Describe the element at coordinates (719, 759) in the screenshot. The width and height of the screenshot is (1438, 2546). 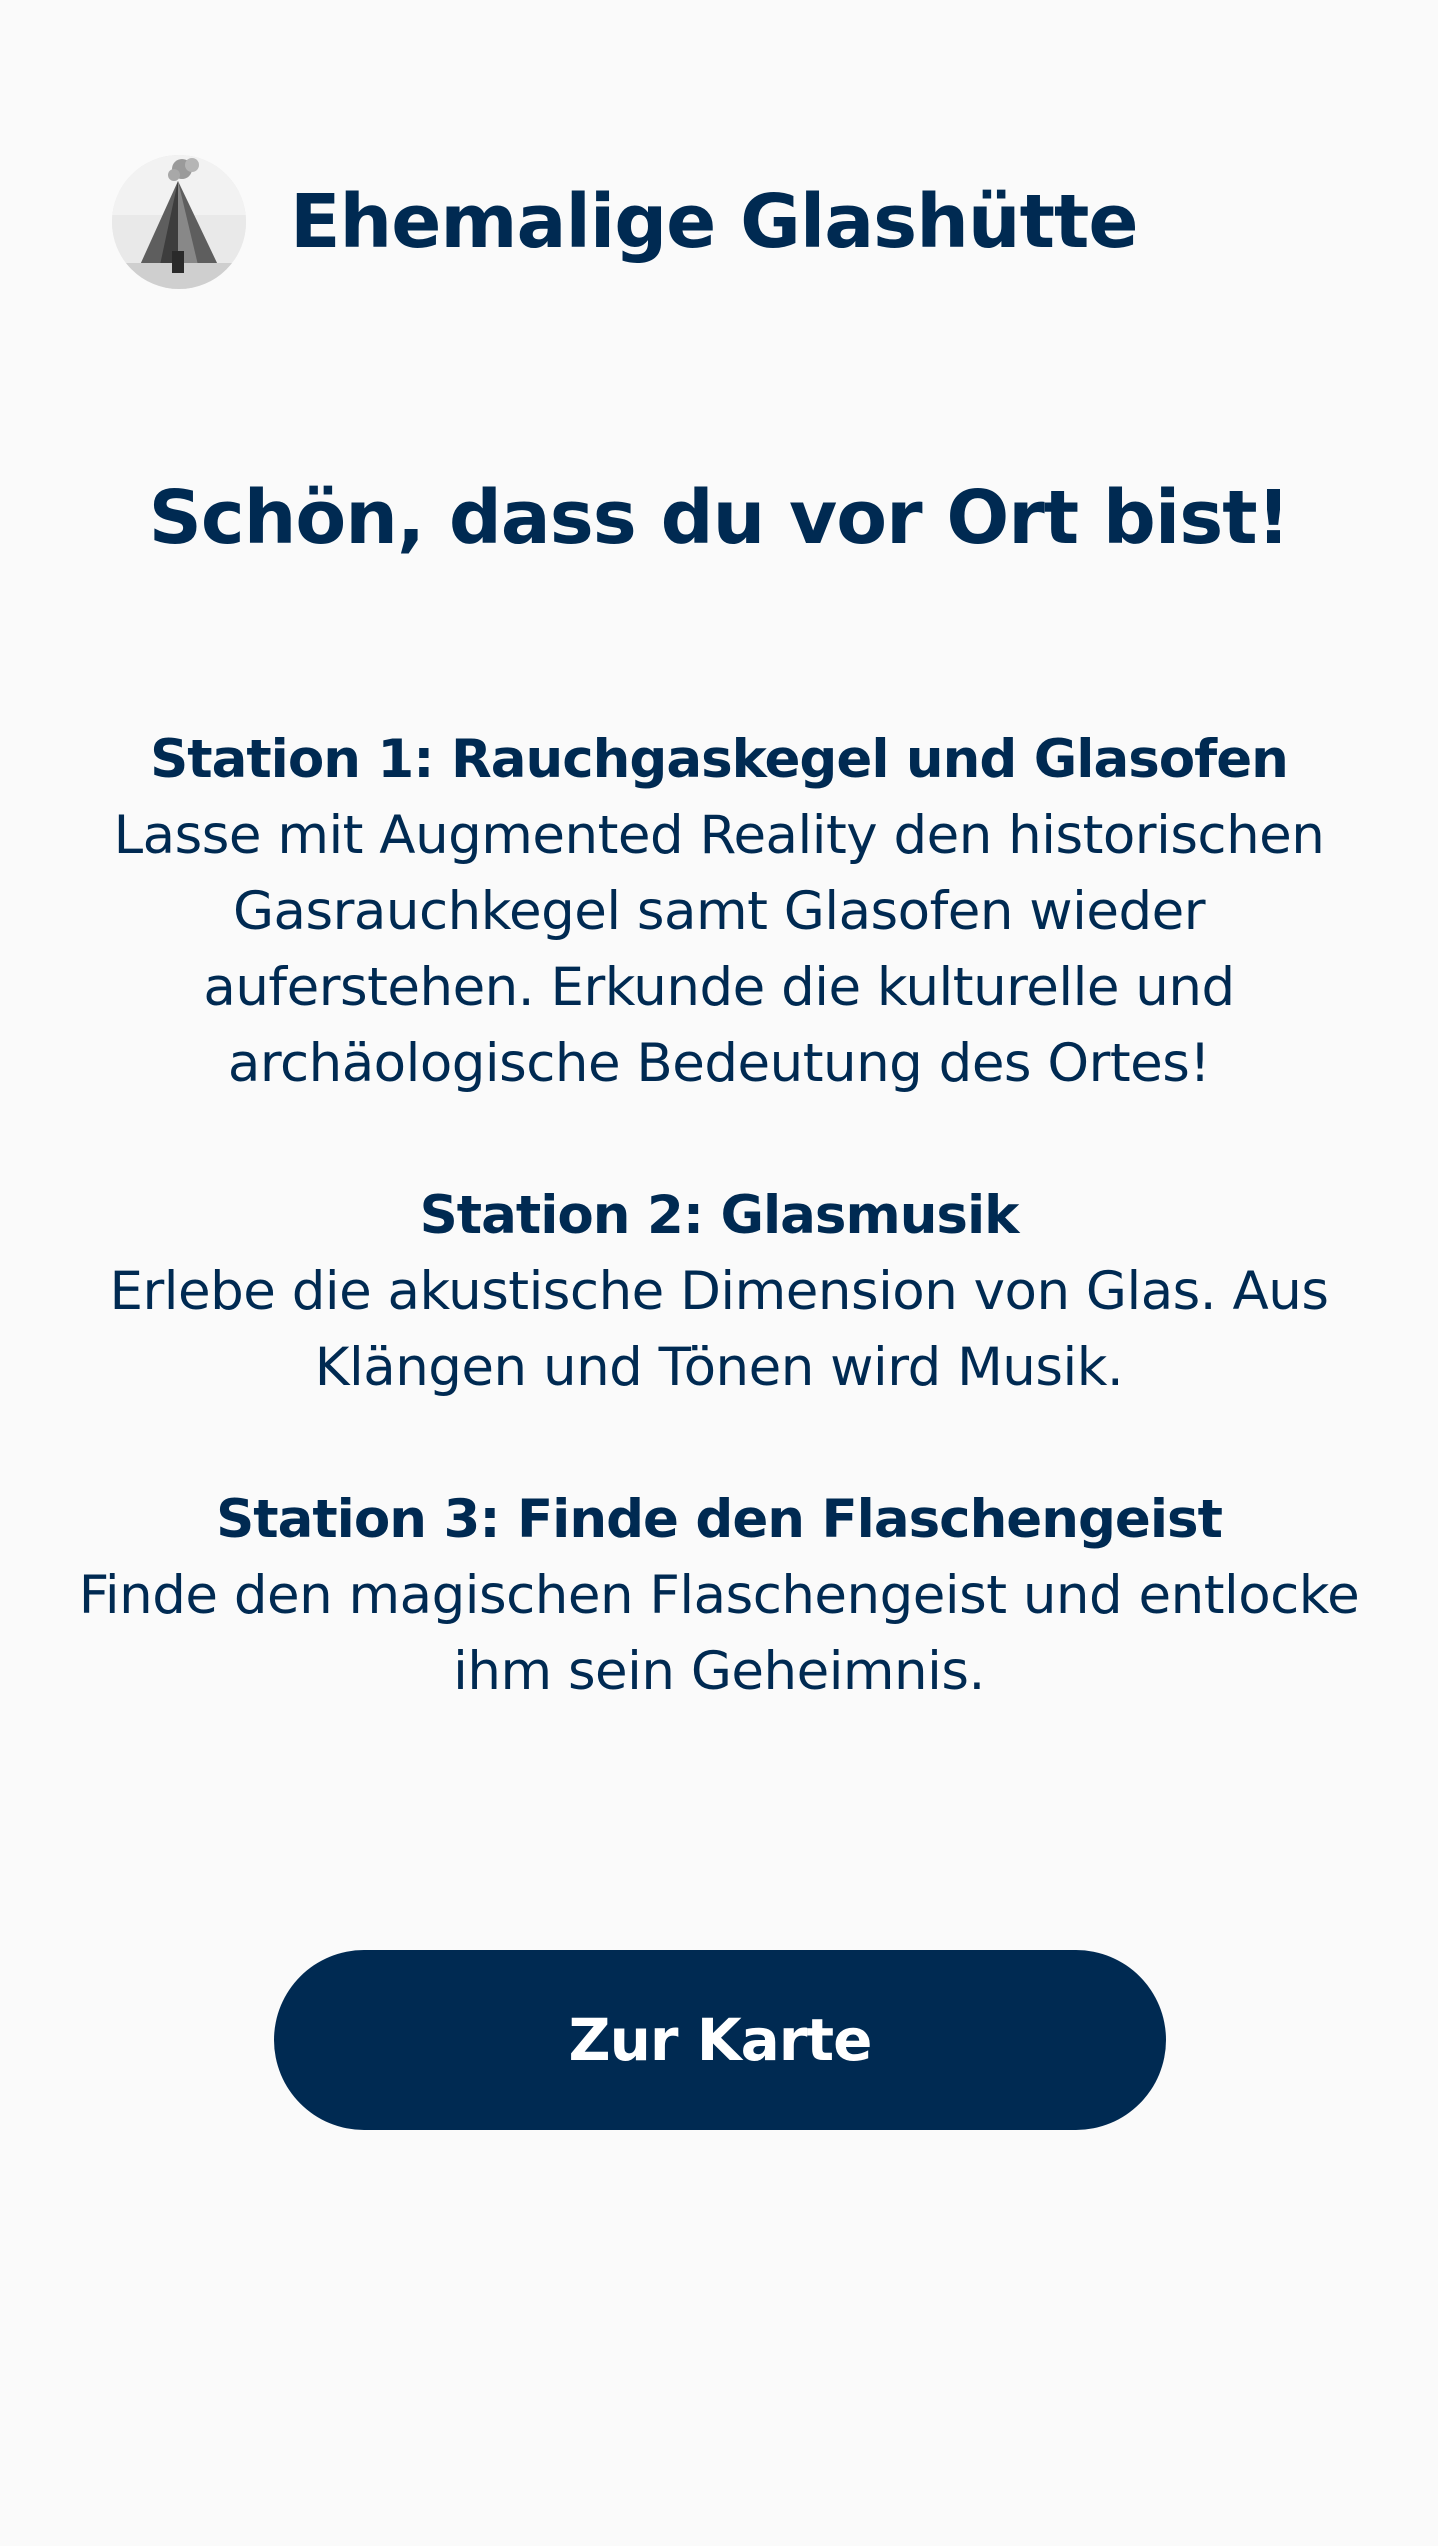
I see `station-title: Station 1: Rauchgaskegel und Glasofen` at that location.